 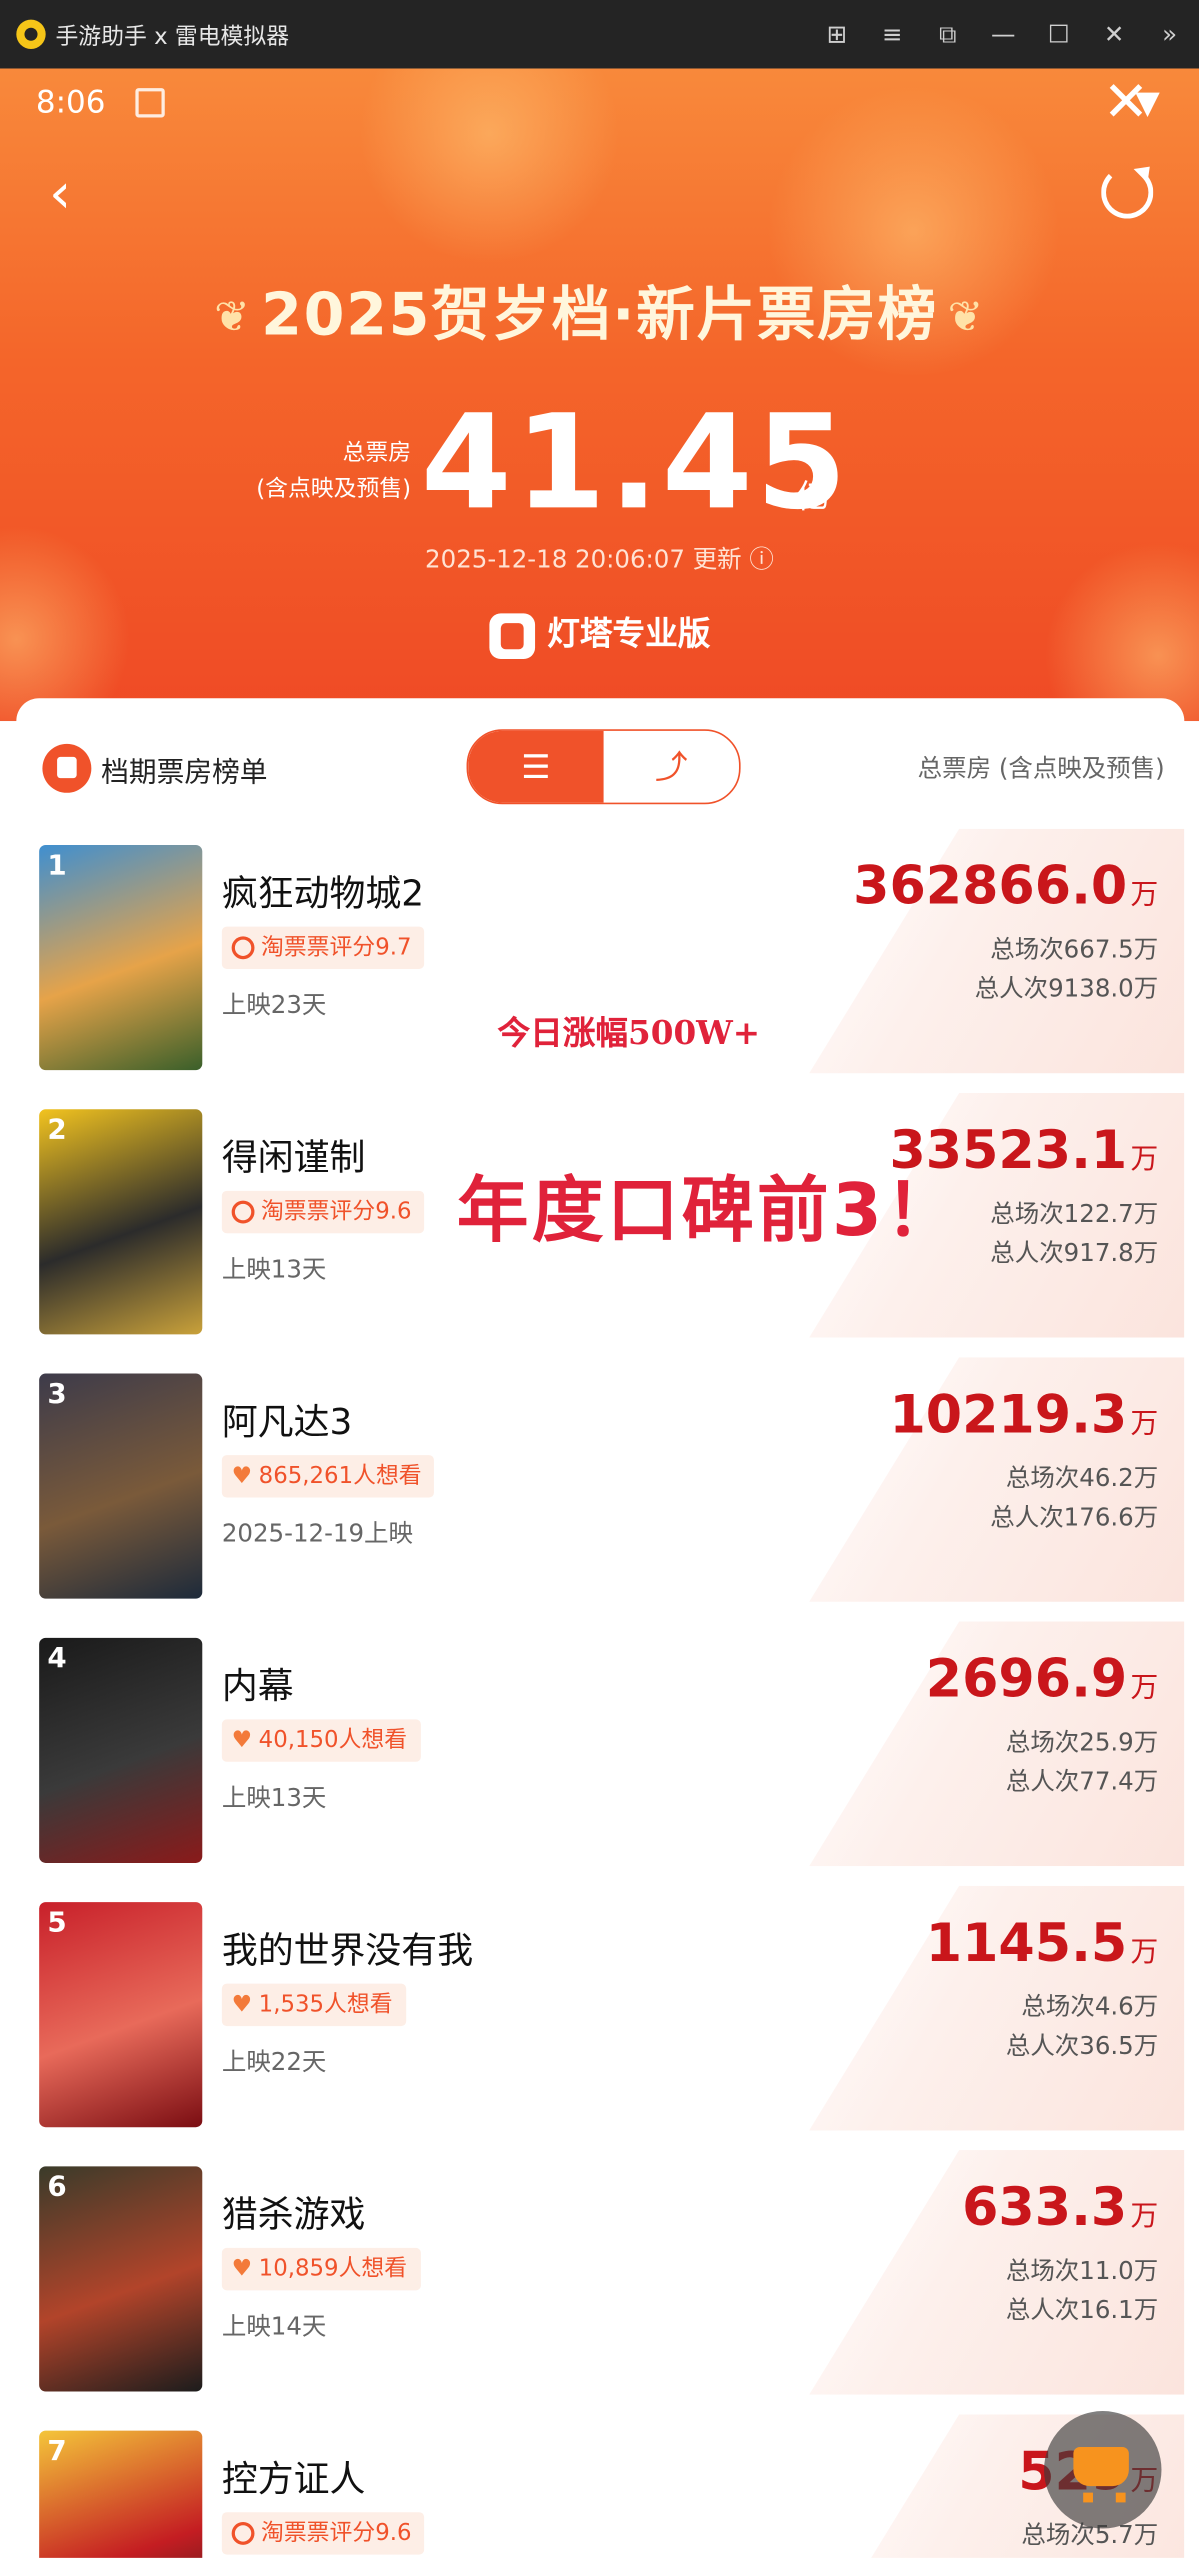 I want to click on view-toggle: ☰ ⤴, so click(x=603, y=767).